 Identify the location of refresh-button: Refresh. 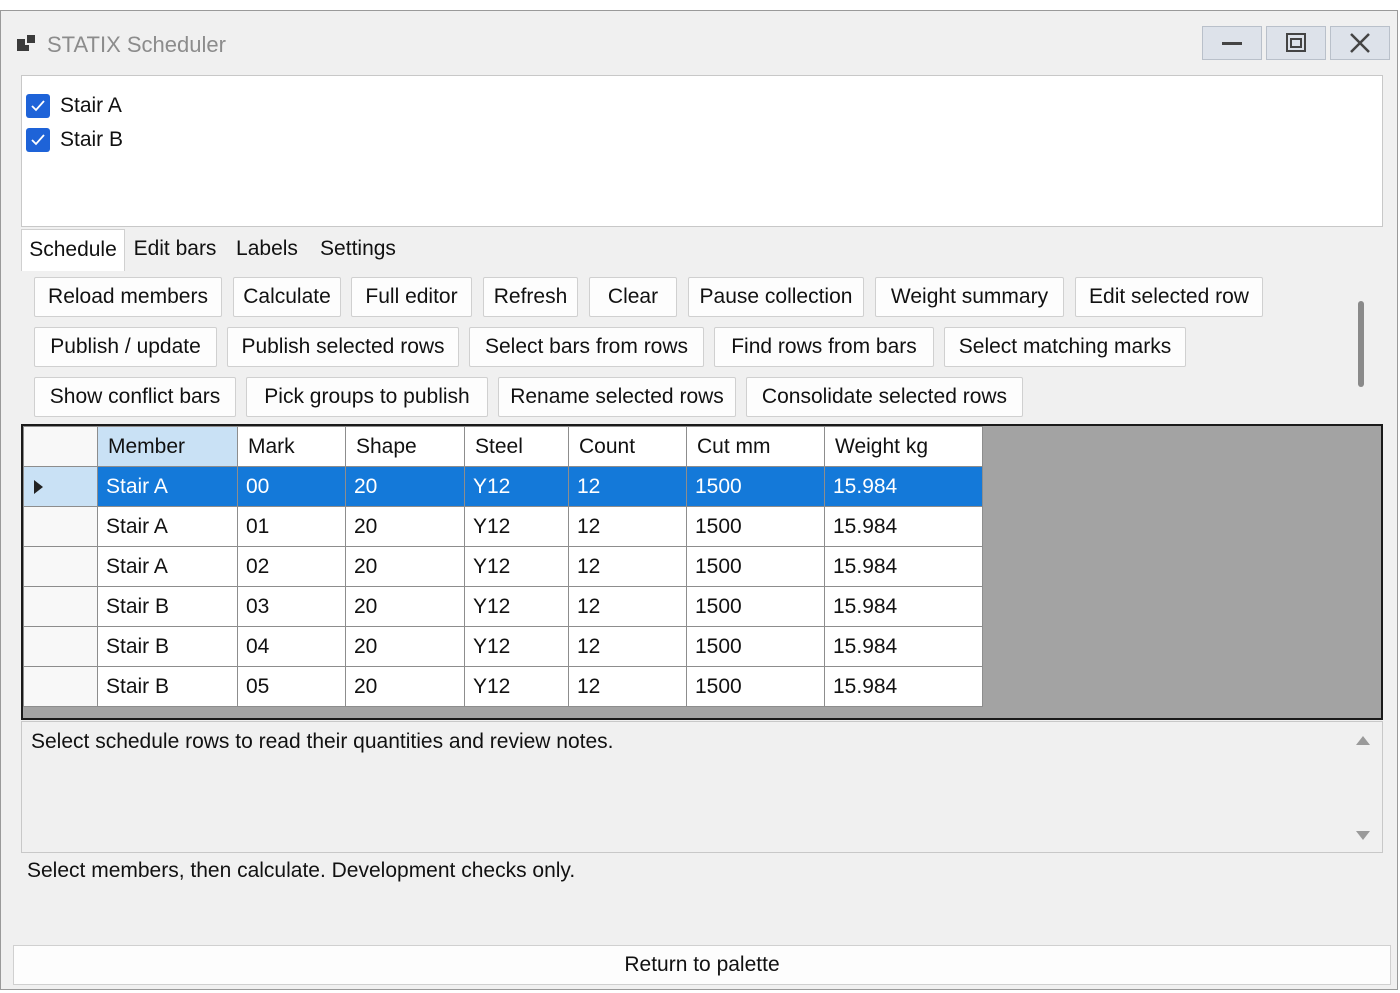
(530, 297).